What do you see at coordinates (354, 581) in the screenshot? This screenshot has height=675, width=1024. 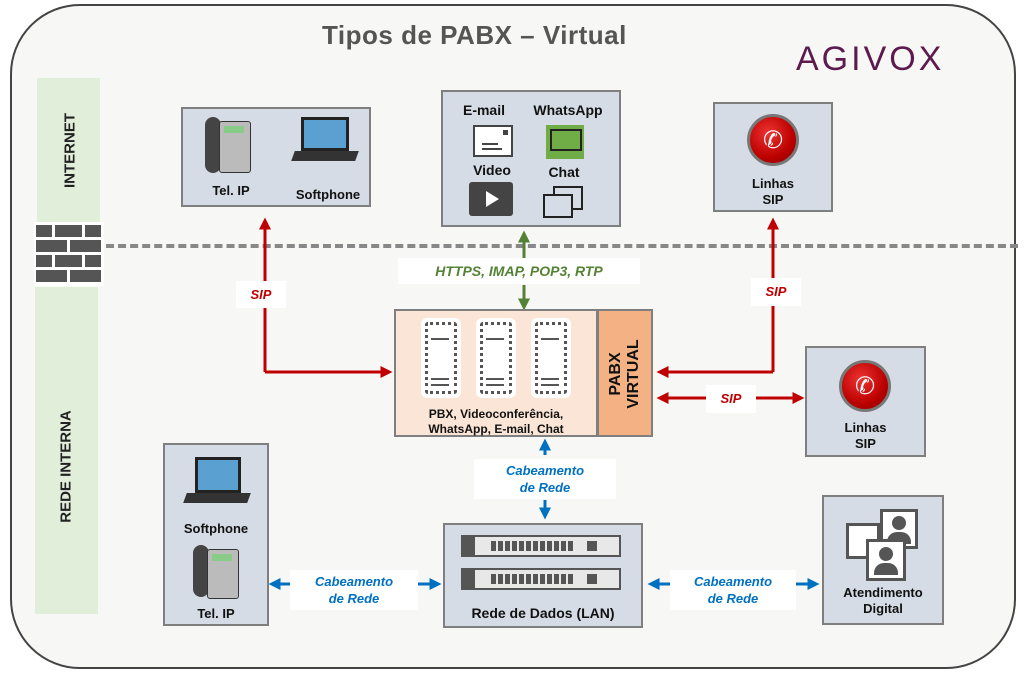 I see `cabling-left-line1: Cabeamento` at bounding box center [354, 581].